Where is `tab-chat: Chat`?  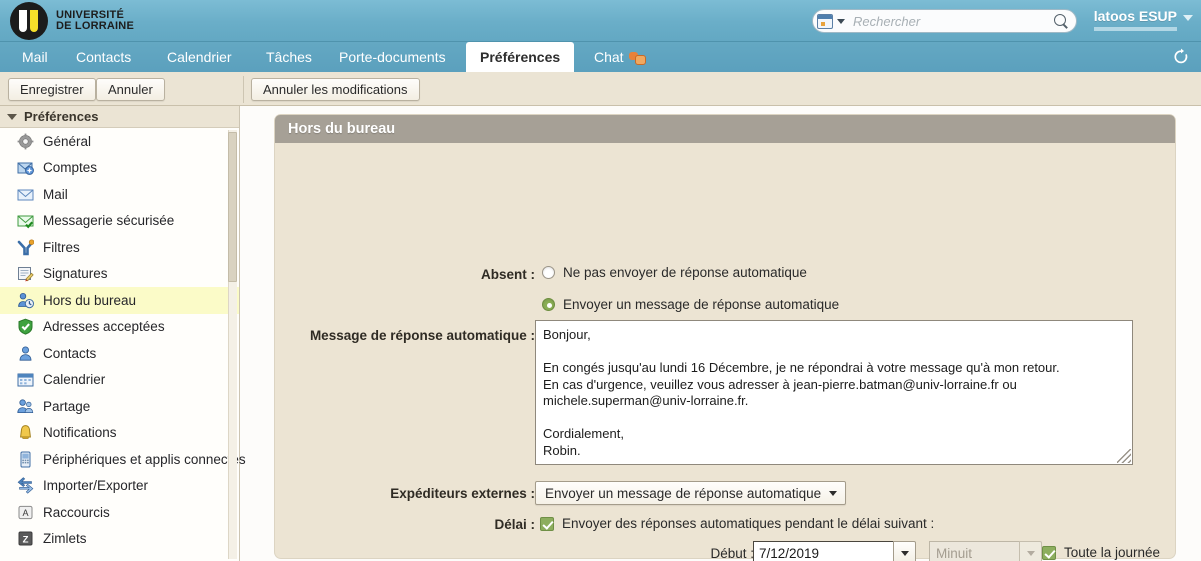
tab-chat: Chat is located at coordinates (619, 57).